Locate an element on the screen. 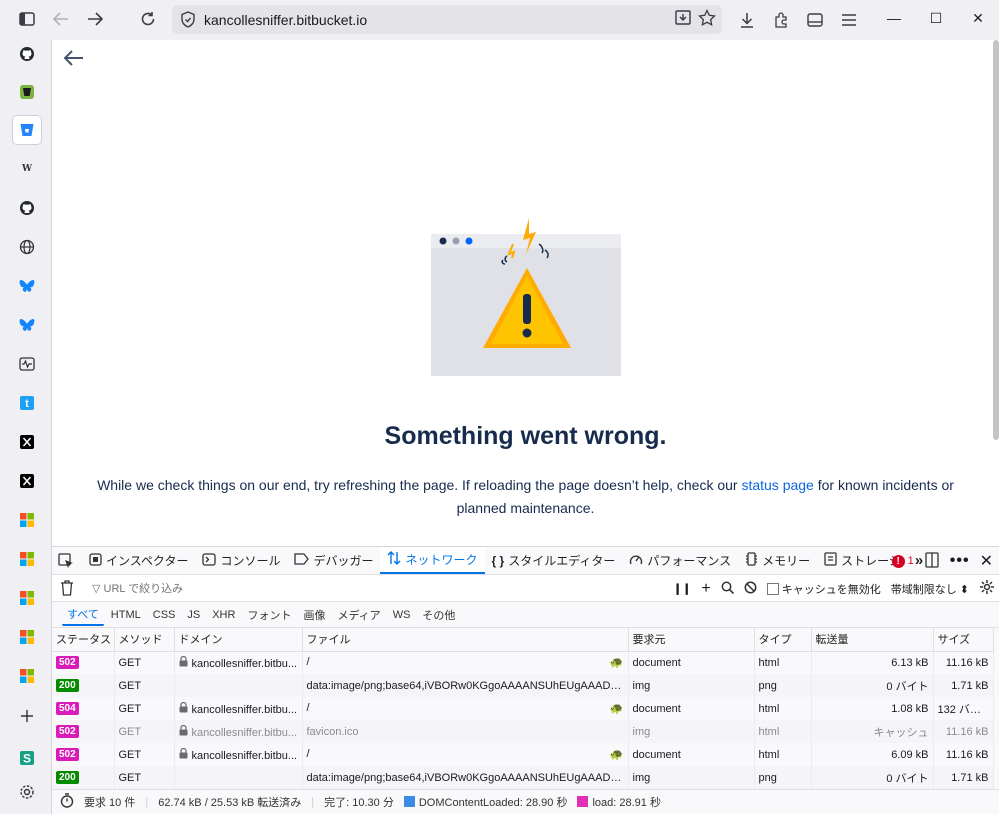  dock-toggle-icon is located at coordinates (932, 561).